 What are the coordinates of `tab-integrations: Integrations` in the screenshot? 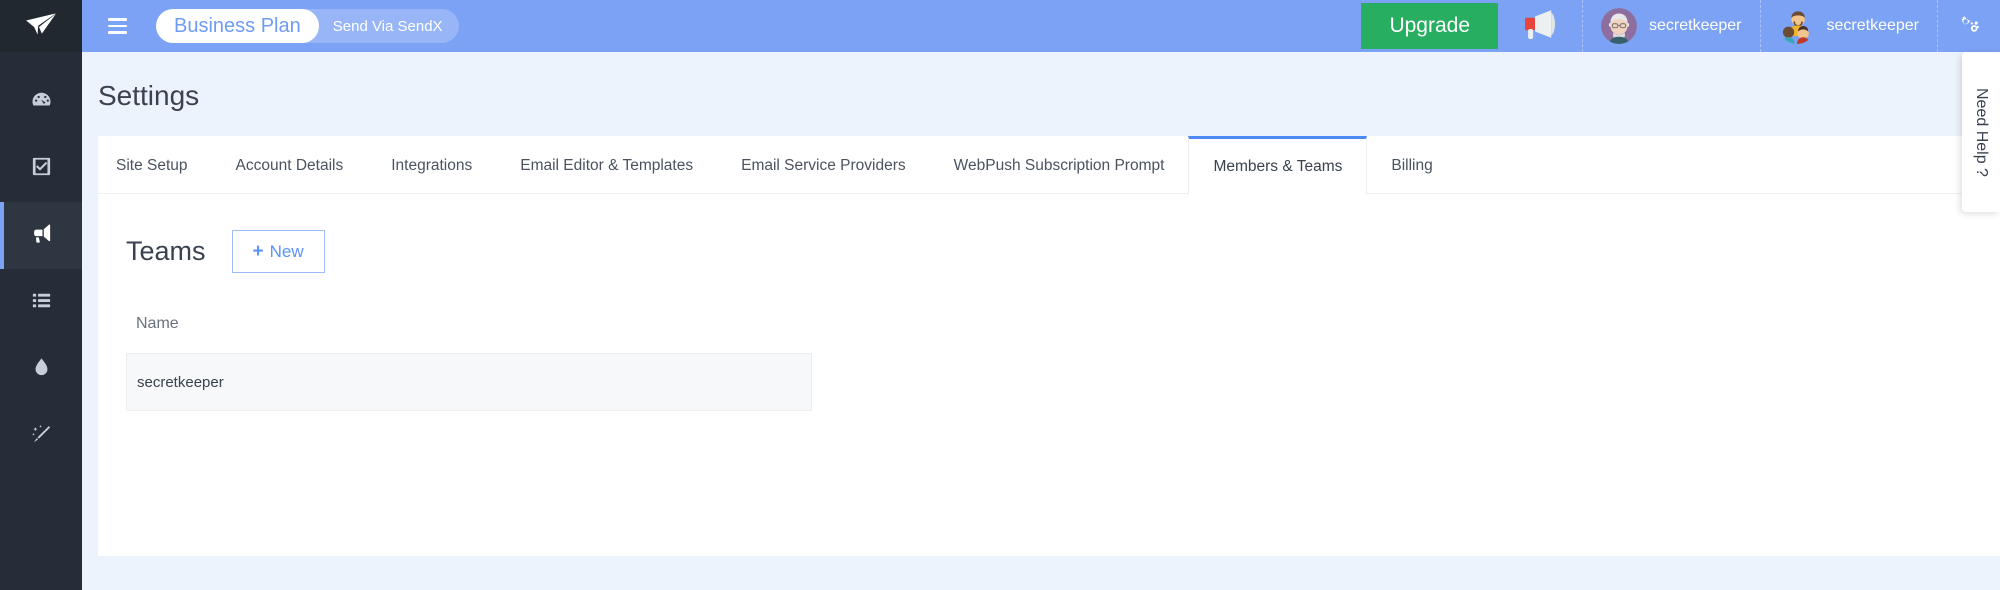 It's located at (431, 164).